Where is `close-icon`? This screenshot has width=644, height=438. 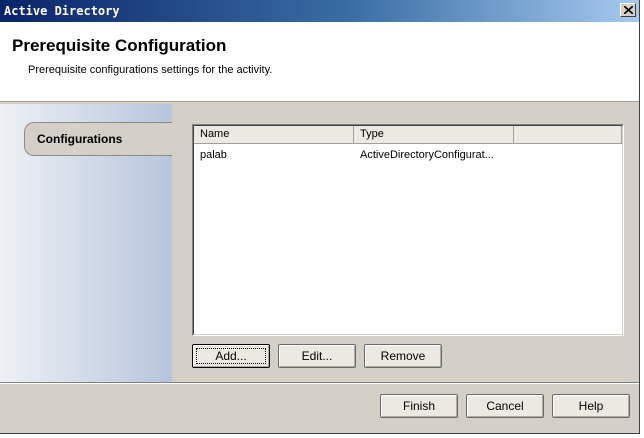
close-icon is located at coordinates (628, 10).